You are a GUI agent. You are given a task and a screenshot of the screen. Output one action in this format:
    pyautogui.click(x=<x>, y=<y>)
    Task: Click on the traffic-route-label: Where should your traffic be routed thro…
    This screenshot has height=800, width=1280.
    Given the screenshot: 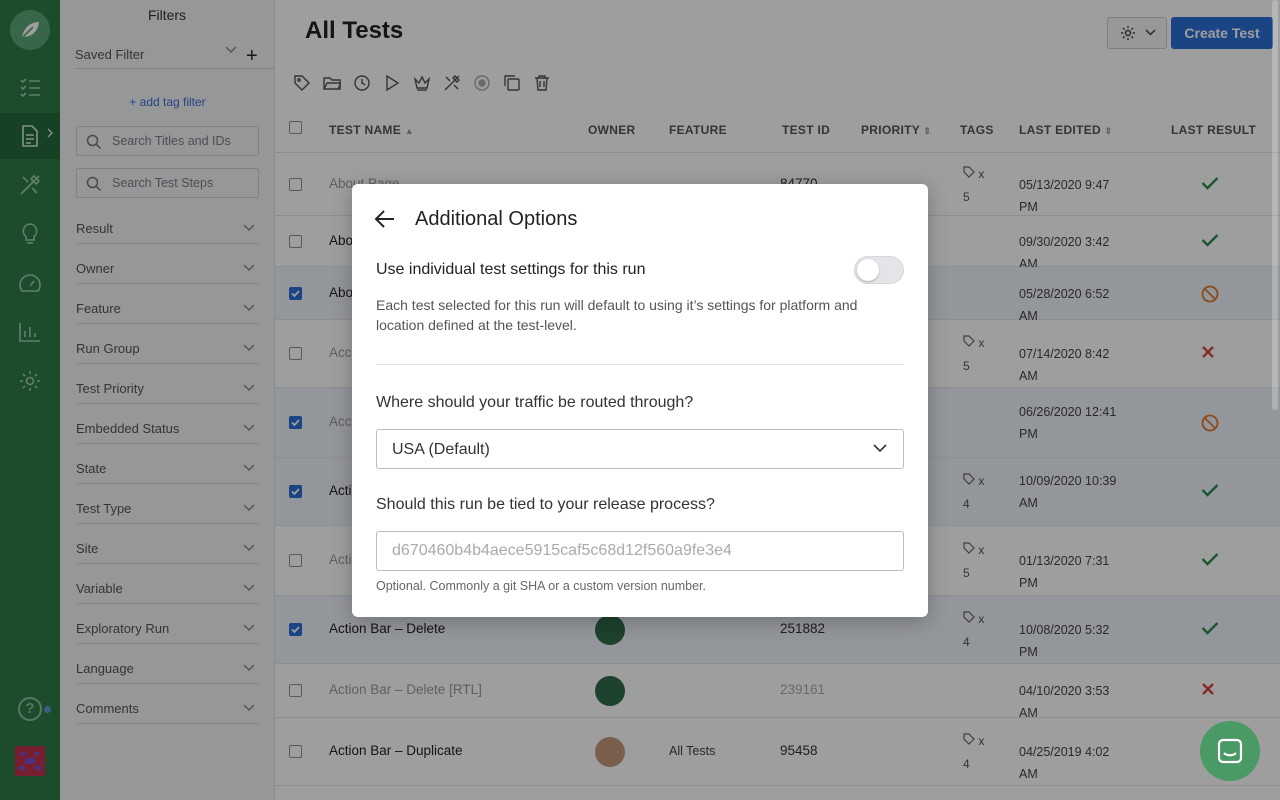 What is the action you would take?
    pyautogui.click(x=535, y=402)
    